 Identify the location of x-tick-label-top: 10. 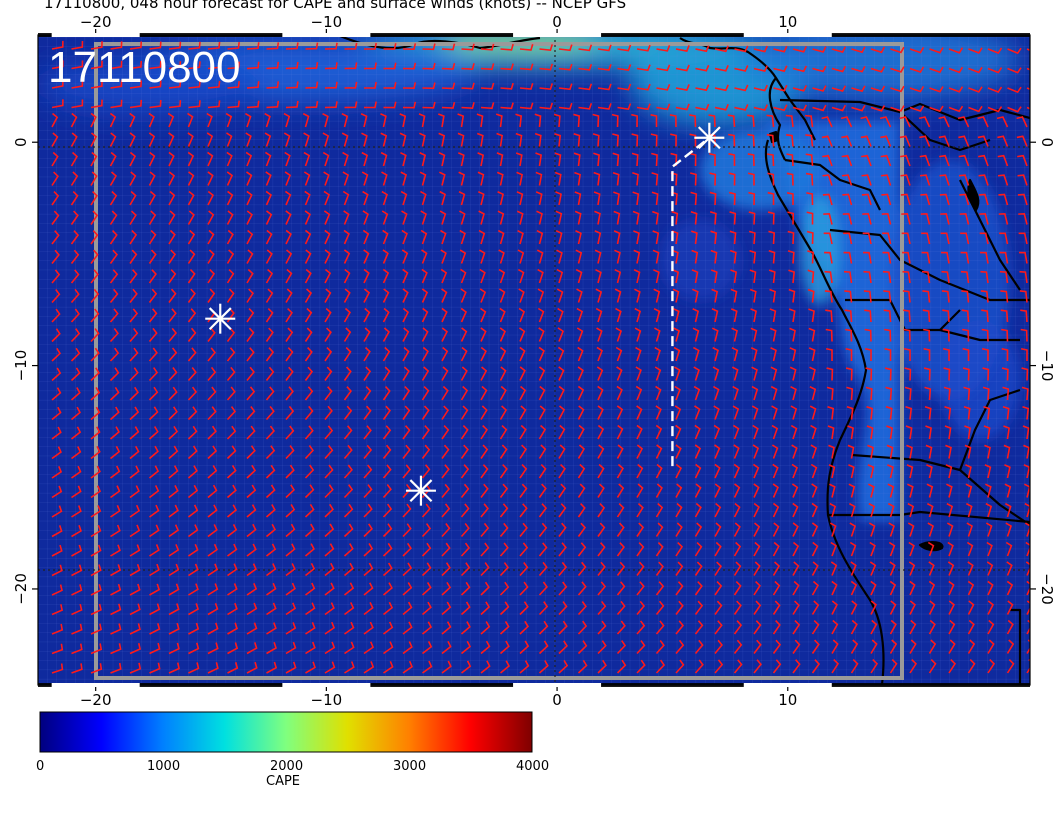
(787, 22).